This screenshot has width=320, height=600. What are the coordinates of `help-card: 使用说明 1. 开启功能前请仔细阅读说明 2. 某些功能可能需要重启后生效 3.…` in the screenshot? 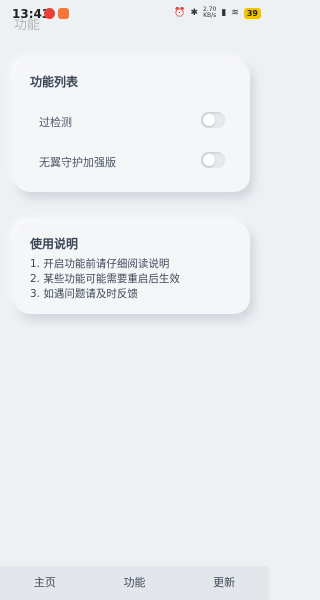 It's located at (132, 268).